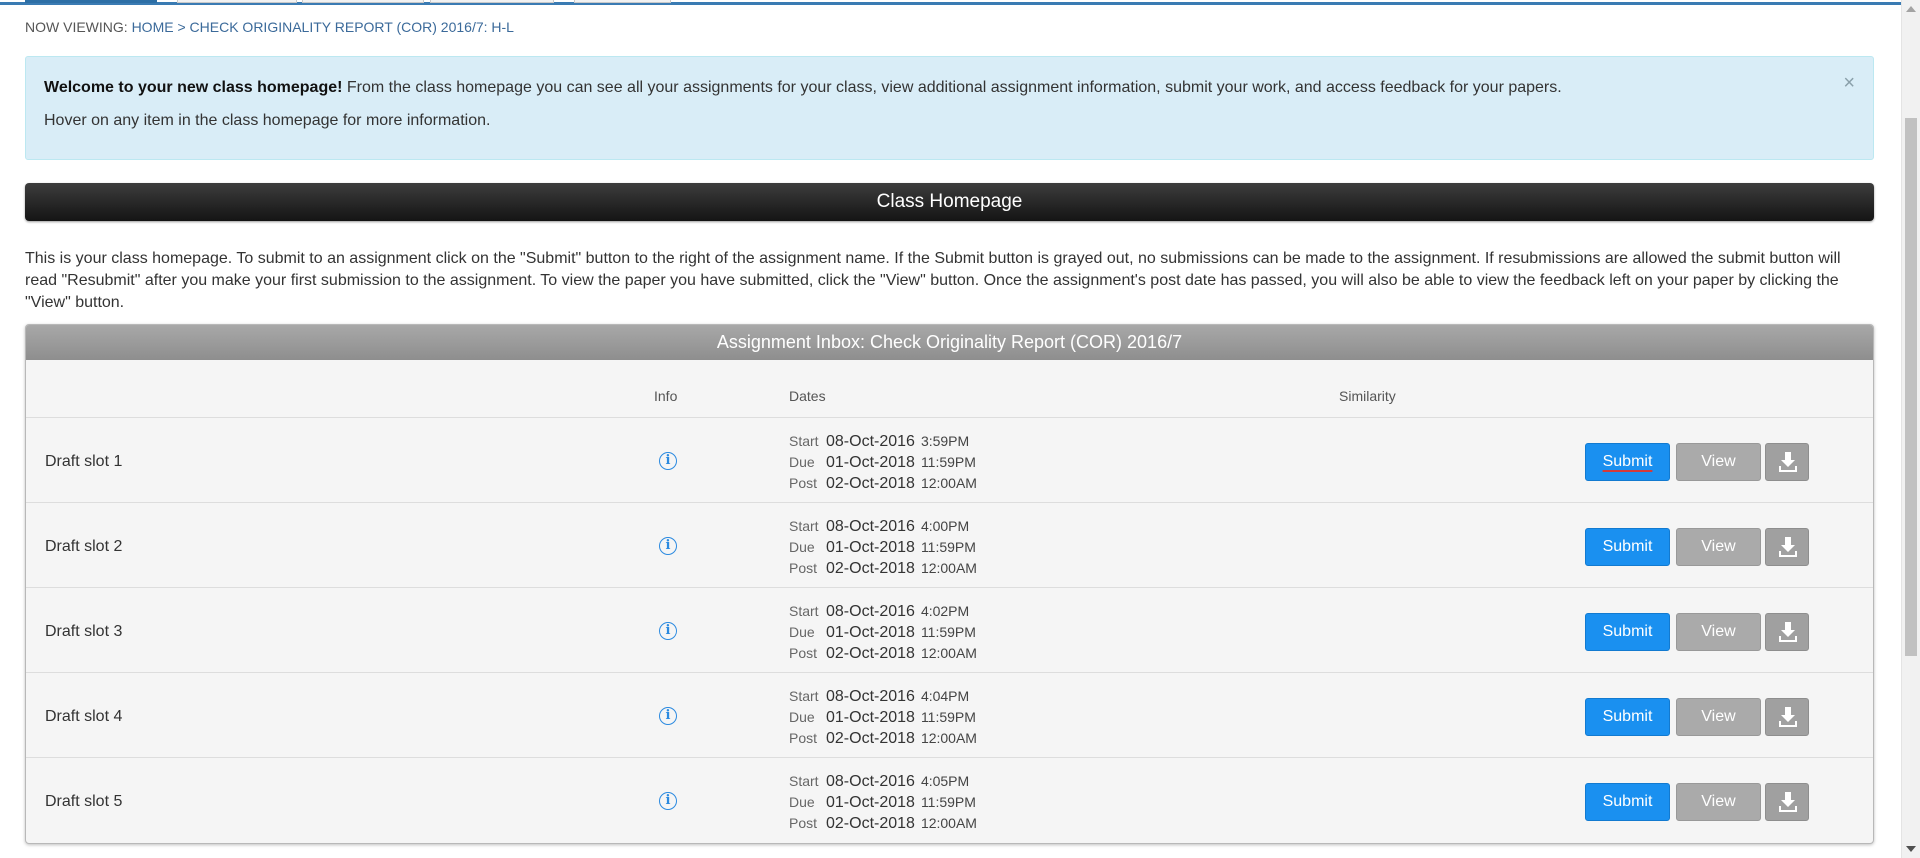 This screenshot has height=858, width=1920. I want to click on column-header-dates: Dates, so click(807, 396).